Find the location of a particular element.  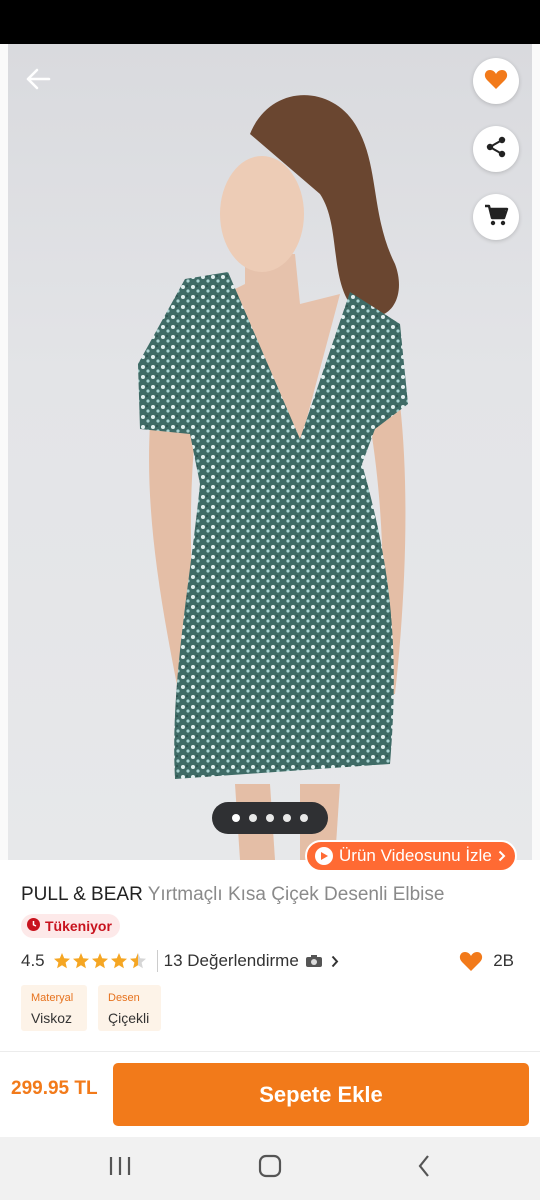

home-icon is located at coordinates (270, 1168).